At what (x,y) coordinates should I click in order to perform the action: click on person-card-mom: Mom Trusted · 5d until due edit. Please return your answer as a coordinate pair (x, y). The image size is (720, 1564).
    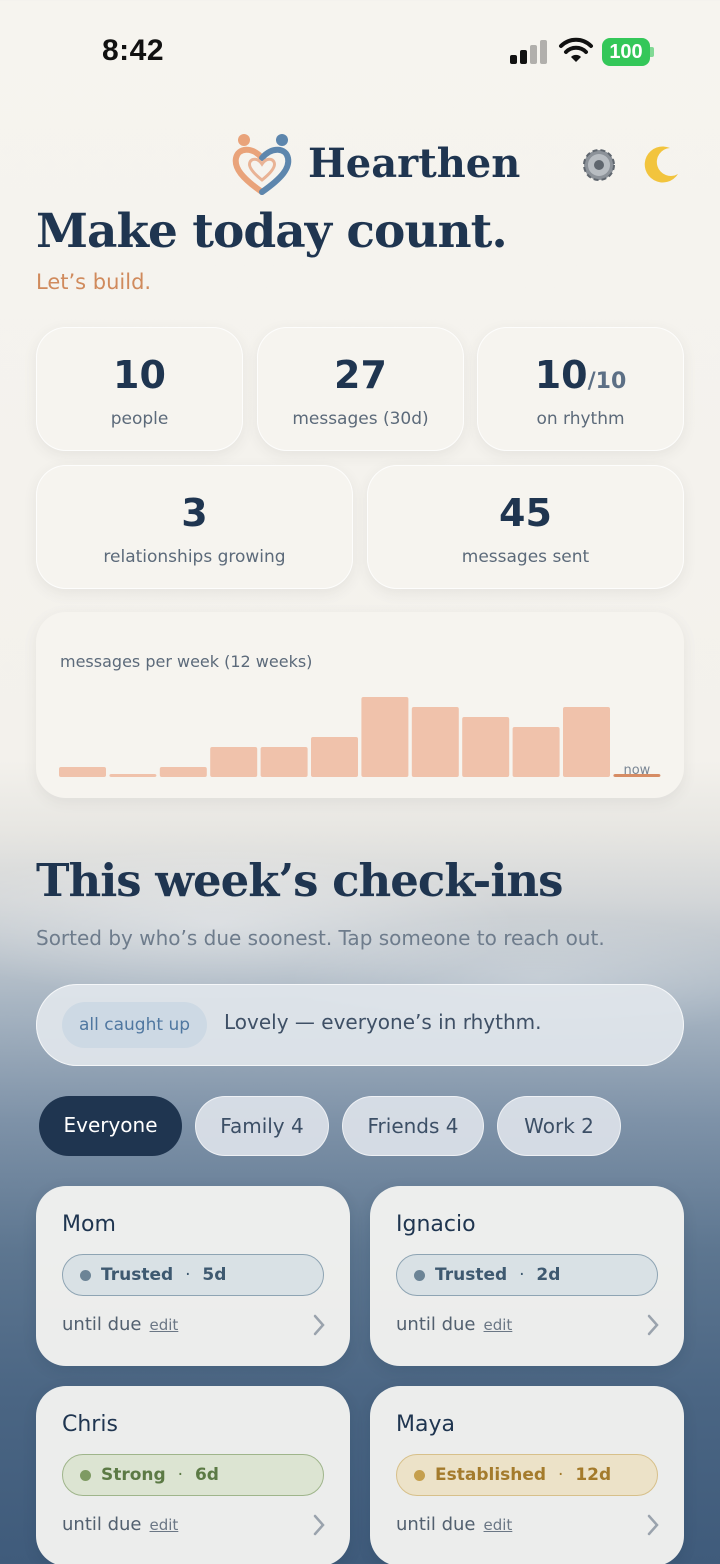
    Looking at the image, I should click on (193, 1276).